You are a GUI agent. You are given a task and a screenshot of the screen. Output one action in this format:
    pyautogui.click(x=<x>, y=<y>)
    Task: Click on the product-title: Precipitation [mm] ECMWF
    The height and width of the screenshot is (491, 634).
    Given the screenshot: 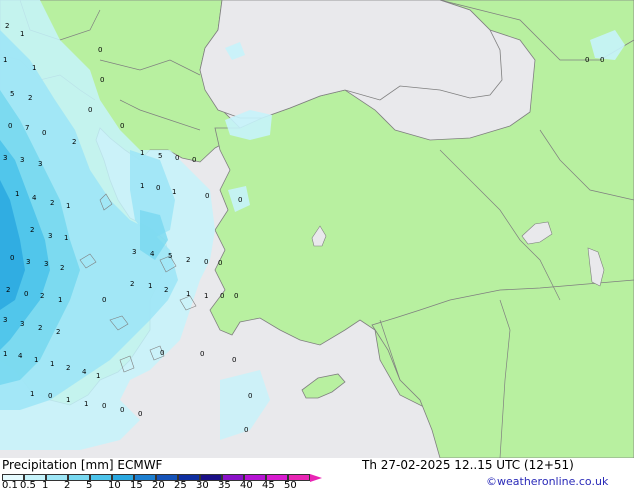 What is the action you would take?
    pyautogui.click(x=82, y=465)
    